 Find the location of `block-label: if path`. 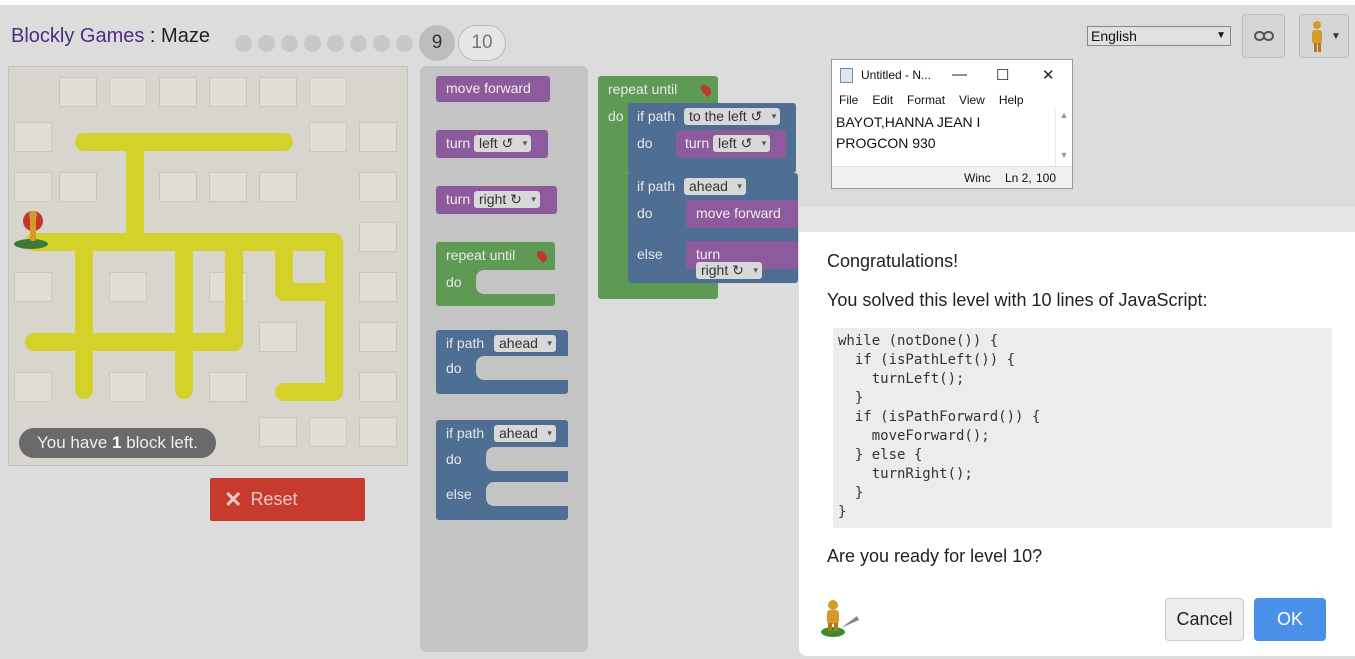

block-label: if path is located at coordinates (465, 343).